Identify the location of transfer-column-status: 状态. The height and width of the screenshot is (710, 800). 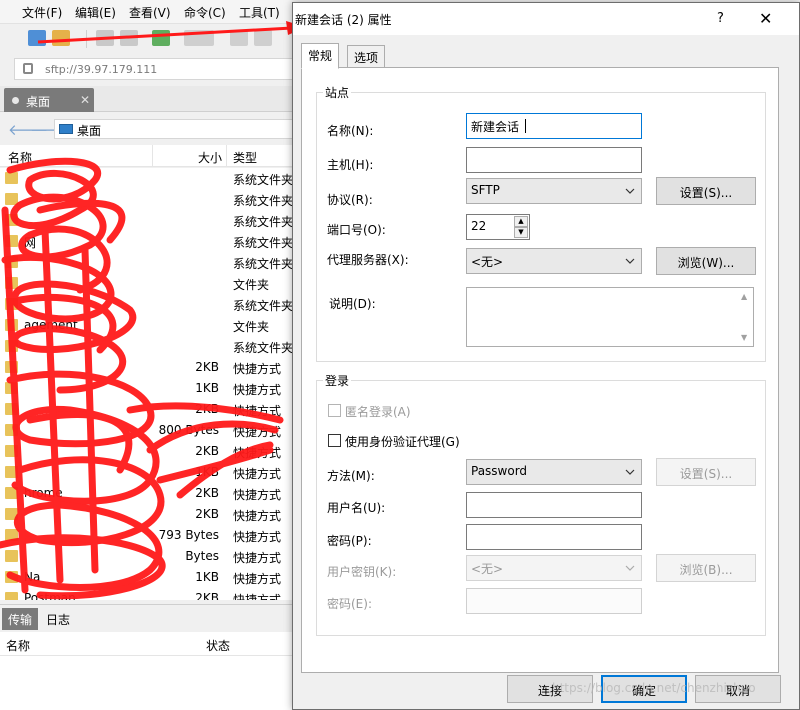
(218, 645).